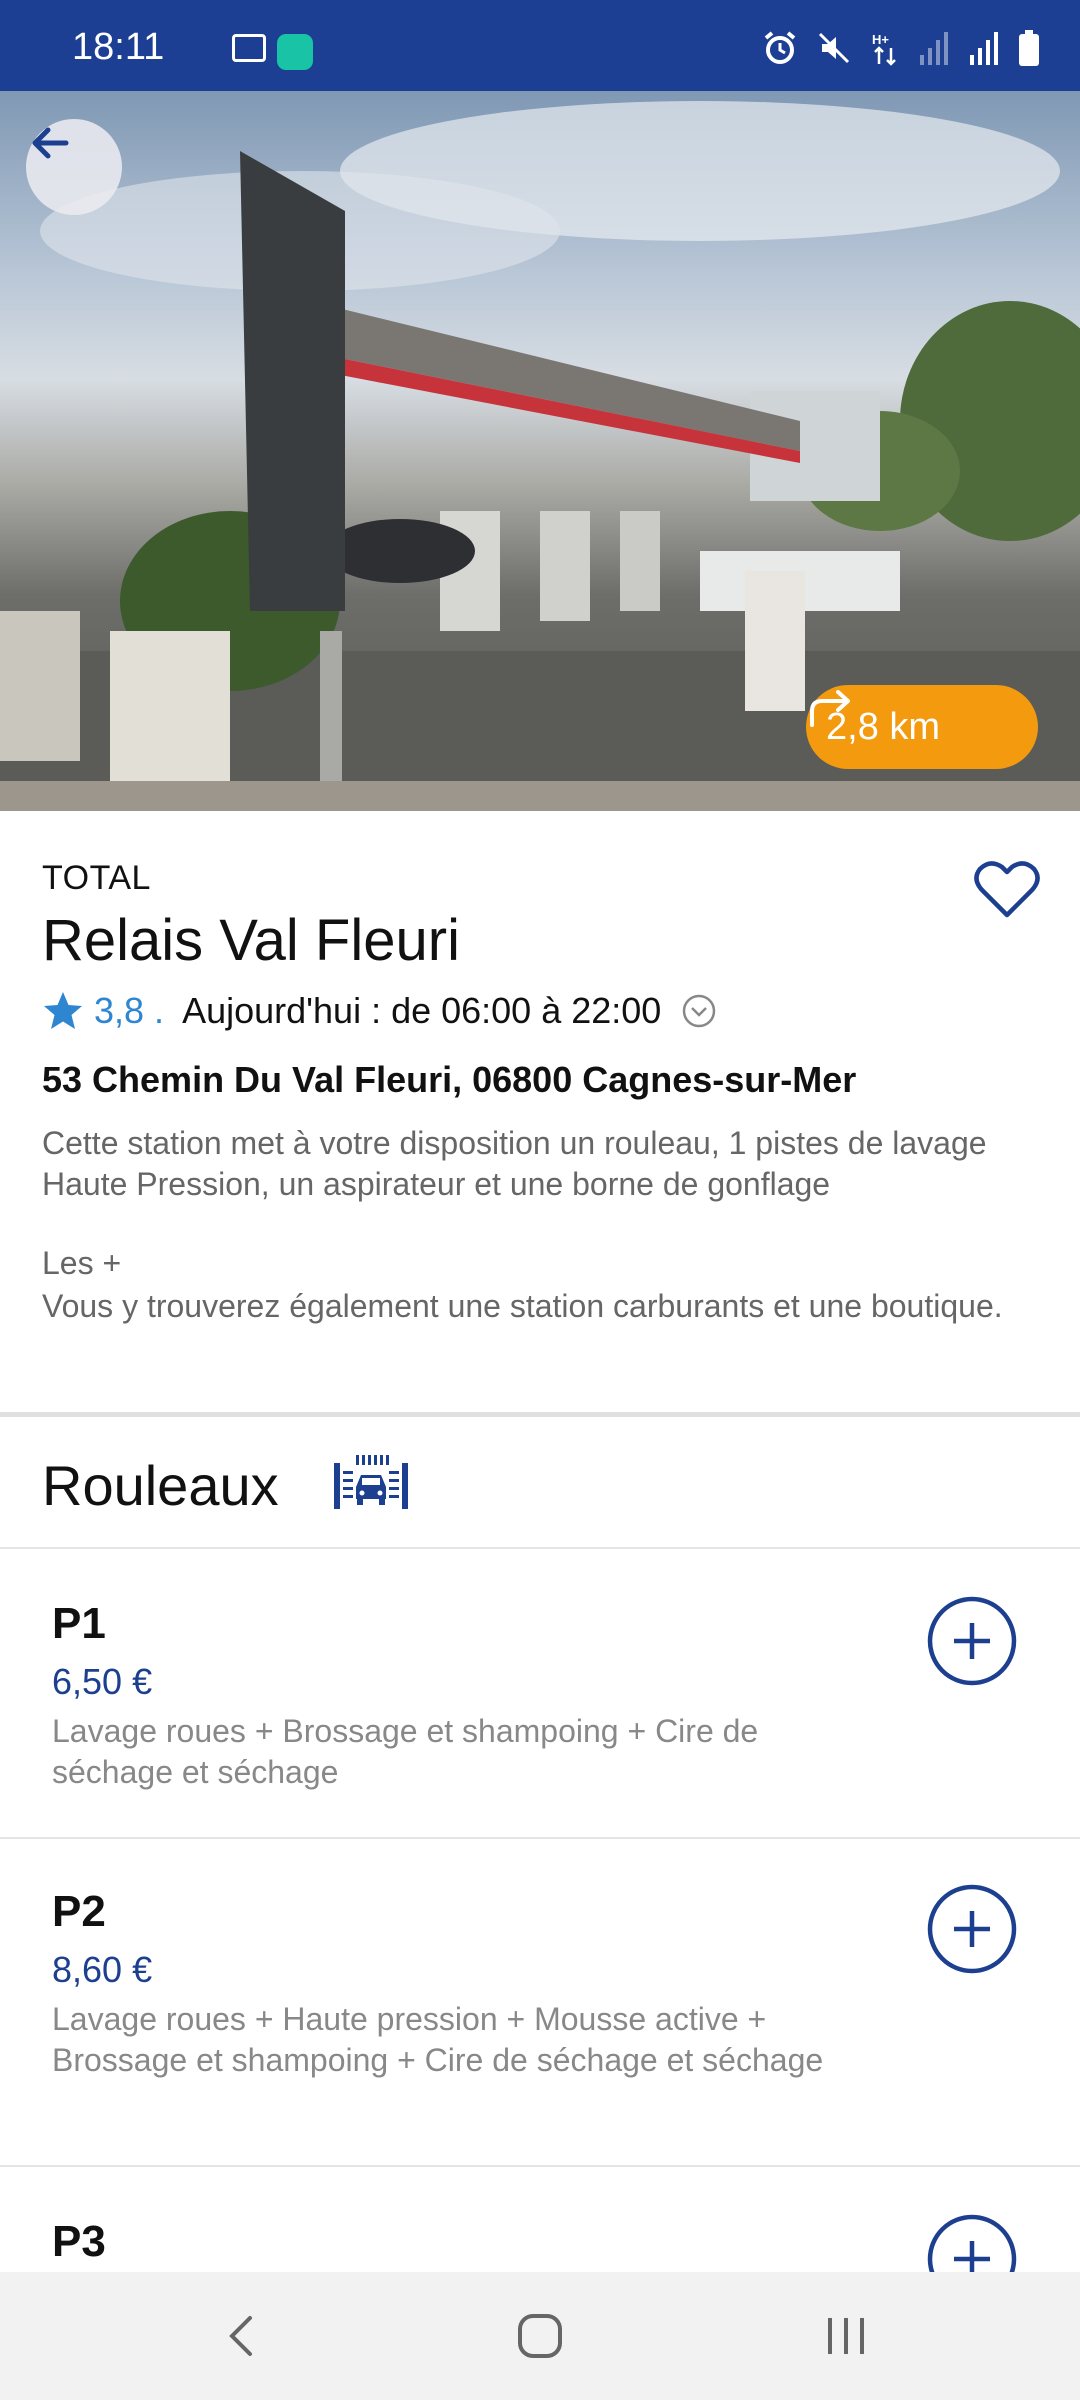  I want to click on rating-value: 3,8, so click(119, 1010).